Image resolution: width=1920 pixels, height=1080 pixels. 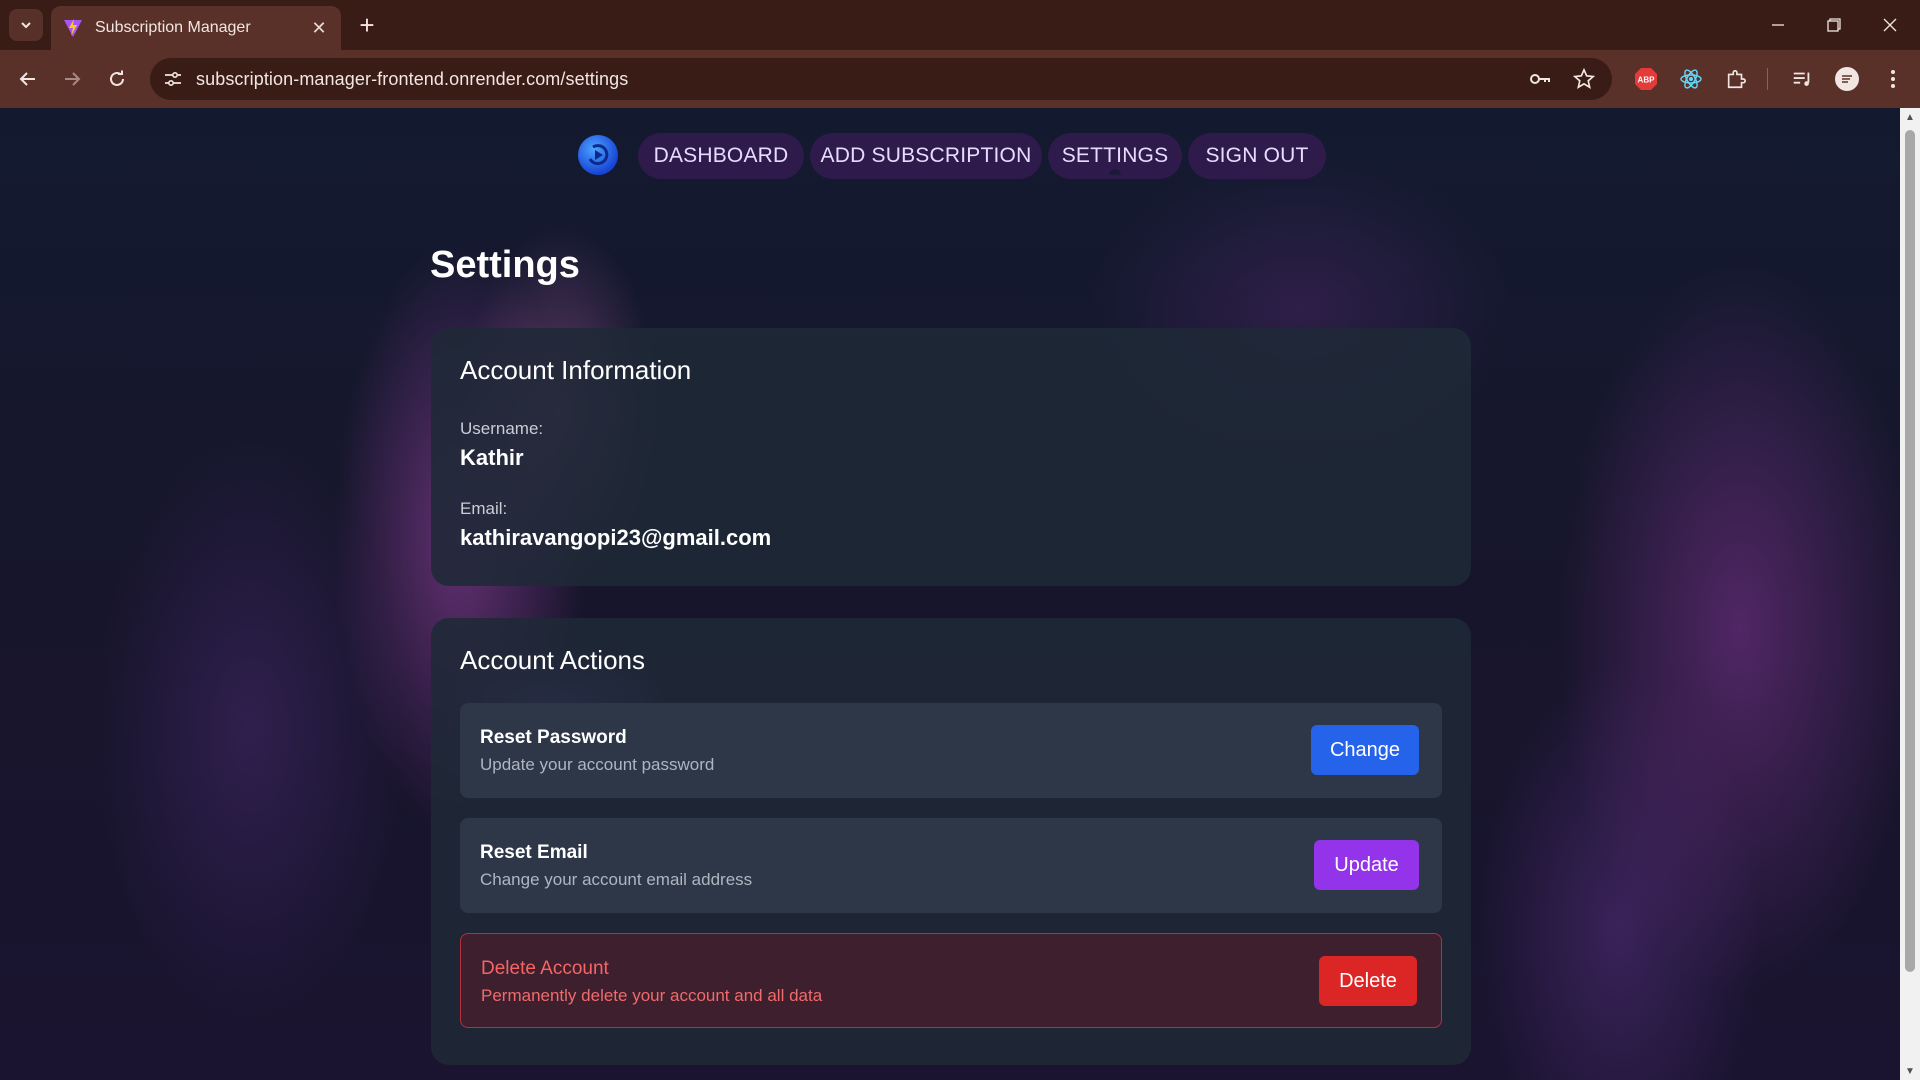 I want to click on vite-favicon-icon, so click(x=73, y=28).